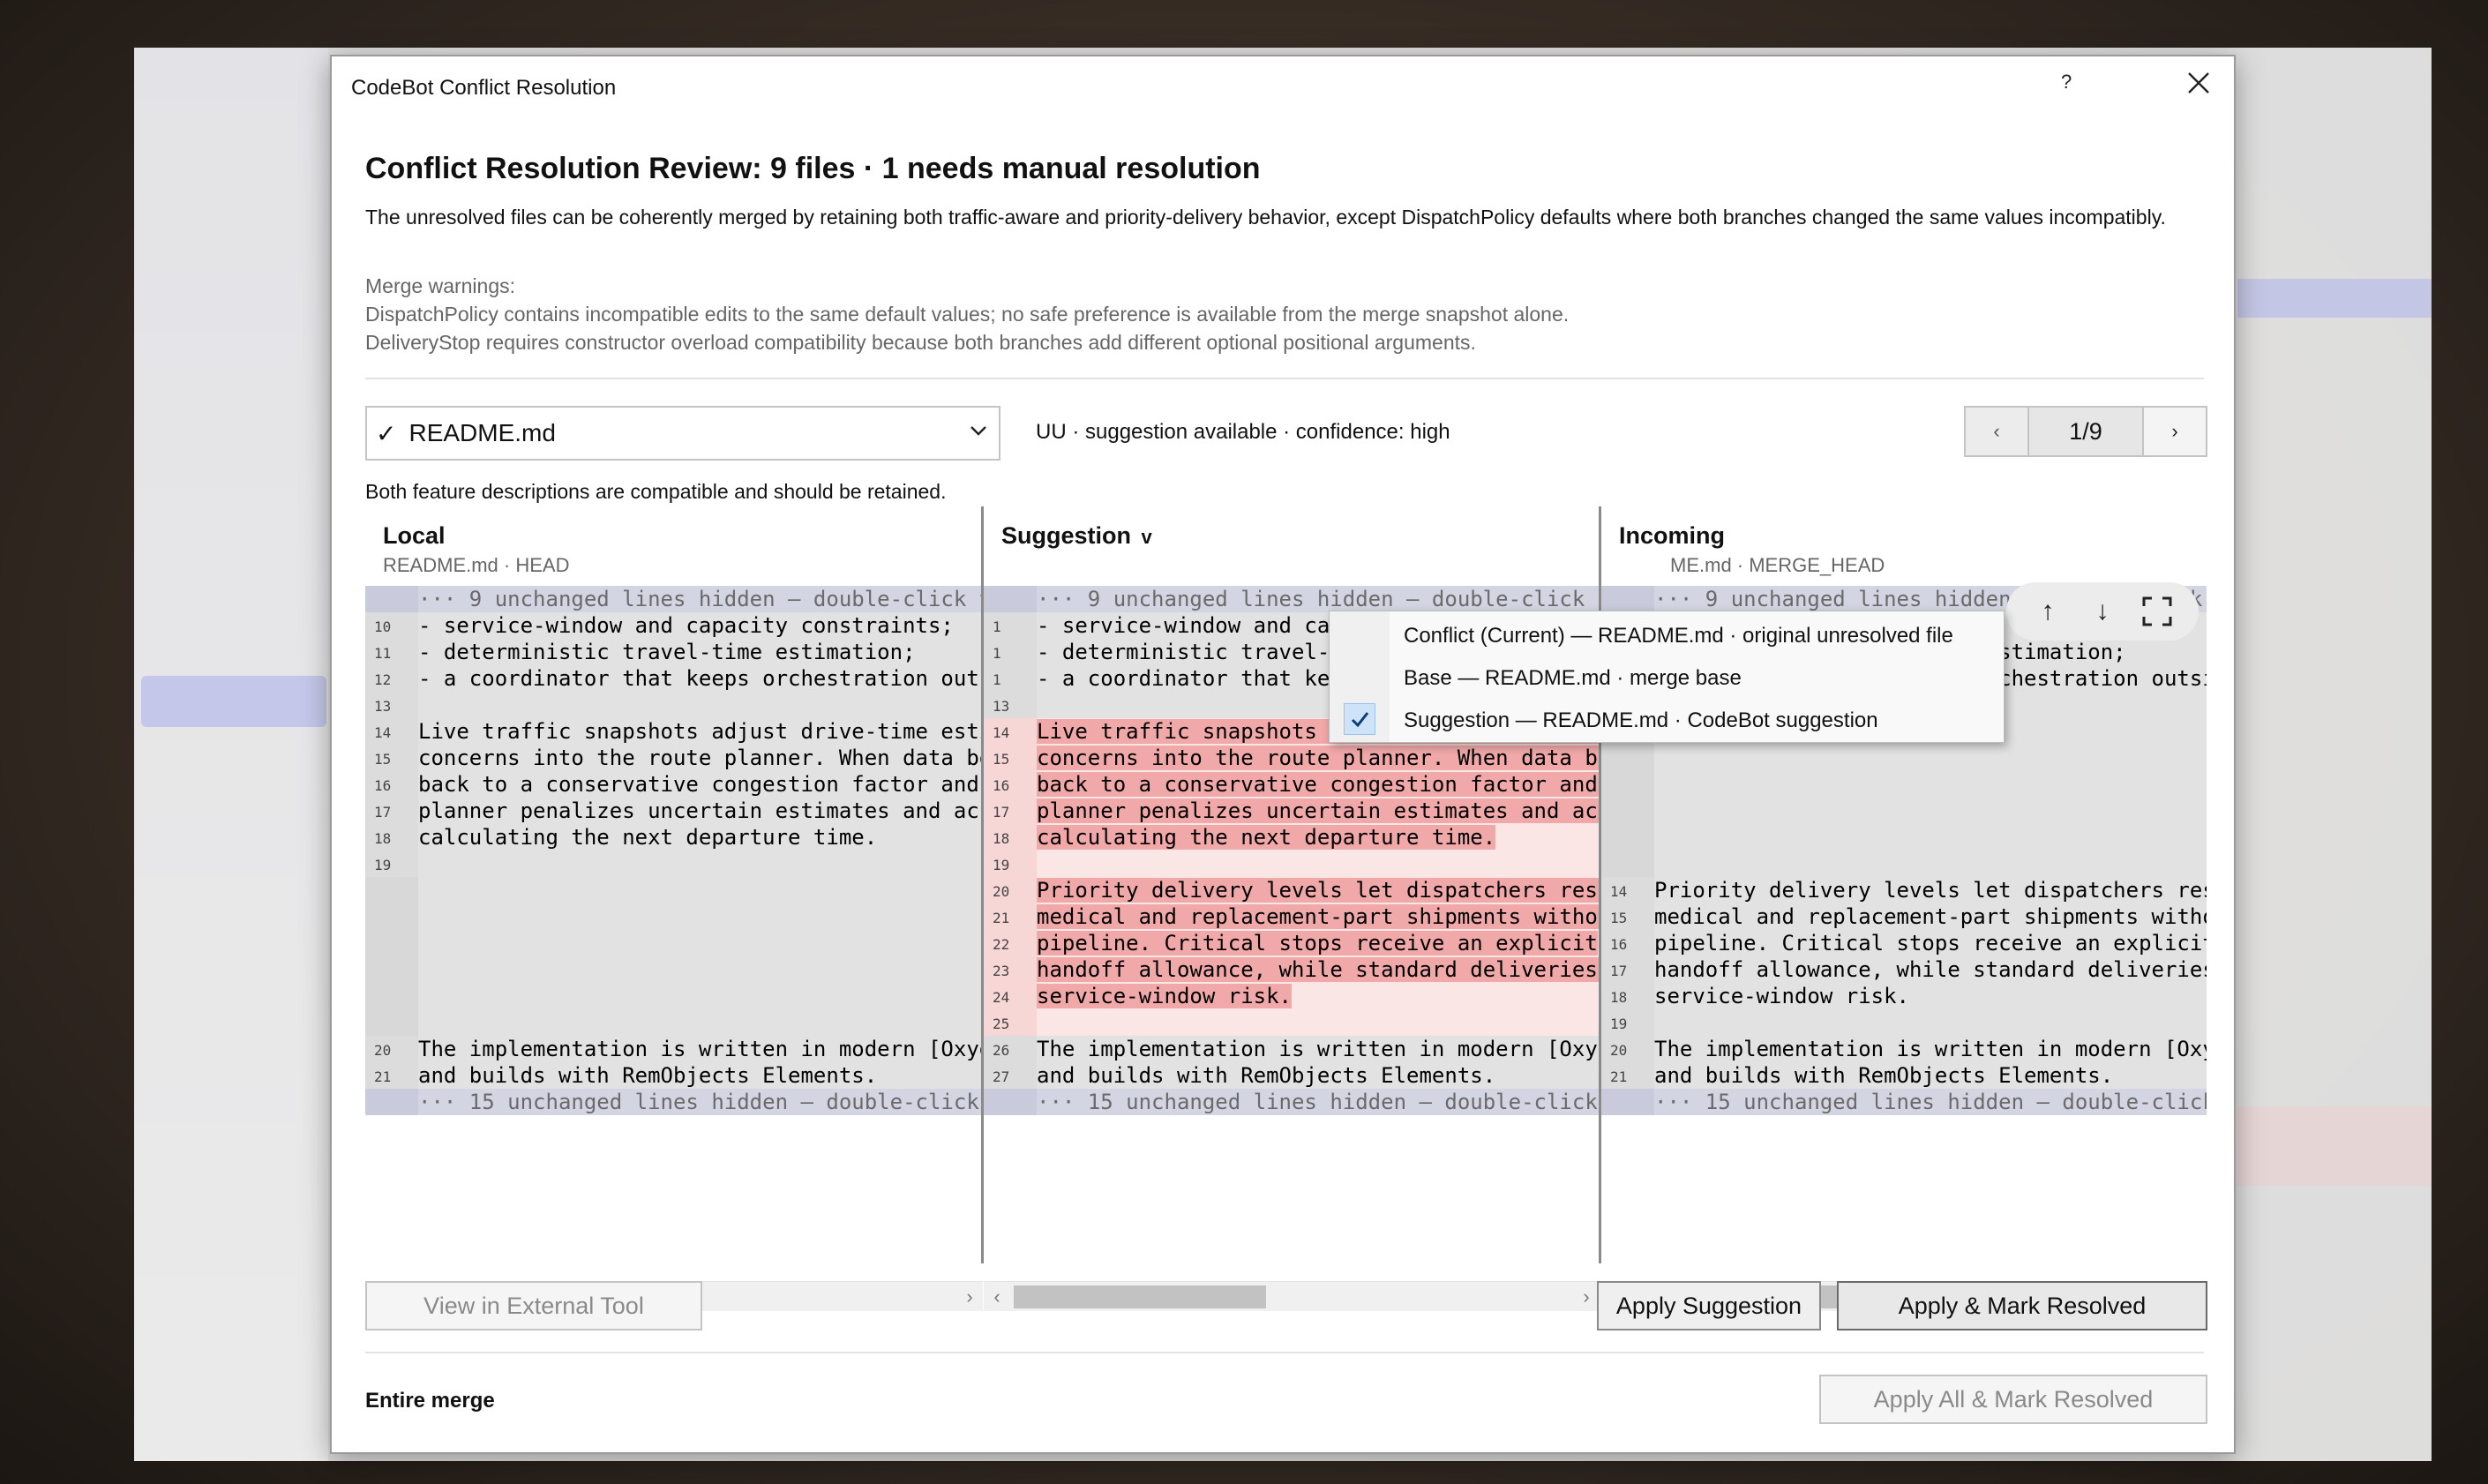  What do you see at coordinates (1709, 1305) in the screenshot?
I see `apply-suggestion-button: Apply Suggestion` at bounding box center [1709, 1305].